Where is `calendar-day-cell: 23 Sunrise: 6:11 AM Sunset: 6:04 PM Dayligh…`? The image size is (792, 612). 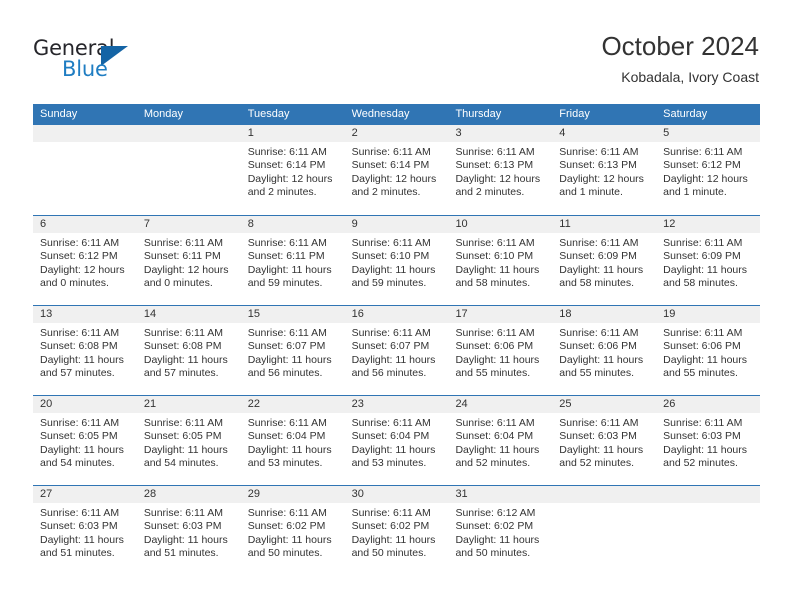
calendar-day-cell: 23 Sunrise: 6:11 AM Sunset: 6:04 PM Dayligh… is located at coordinates (396, 440).